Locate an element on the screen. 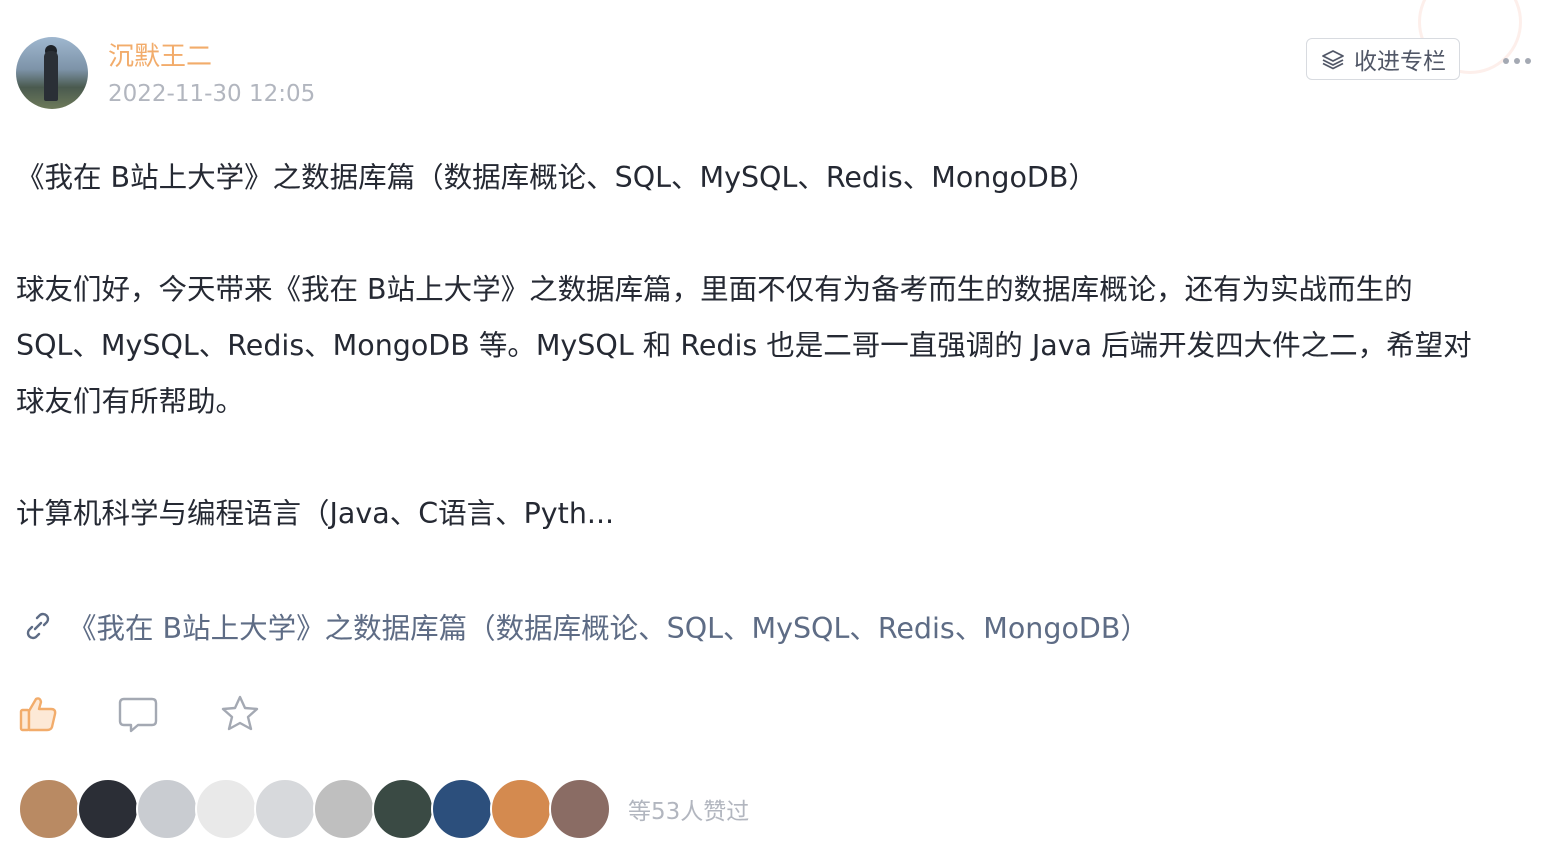  collect-label: 收进专栏 is located at coordinates (1400, 62).